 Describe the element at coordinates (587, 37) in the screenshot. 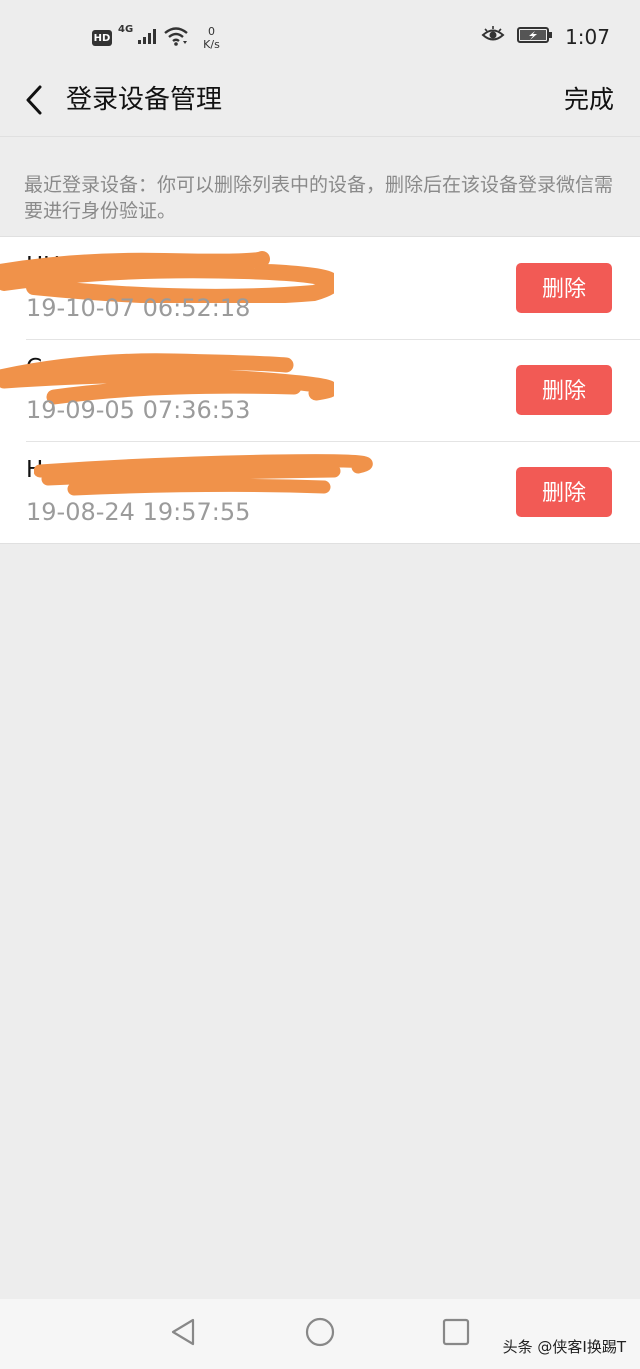

I see `clock: 1:07` at that location.